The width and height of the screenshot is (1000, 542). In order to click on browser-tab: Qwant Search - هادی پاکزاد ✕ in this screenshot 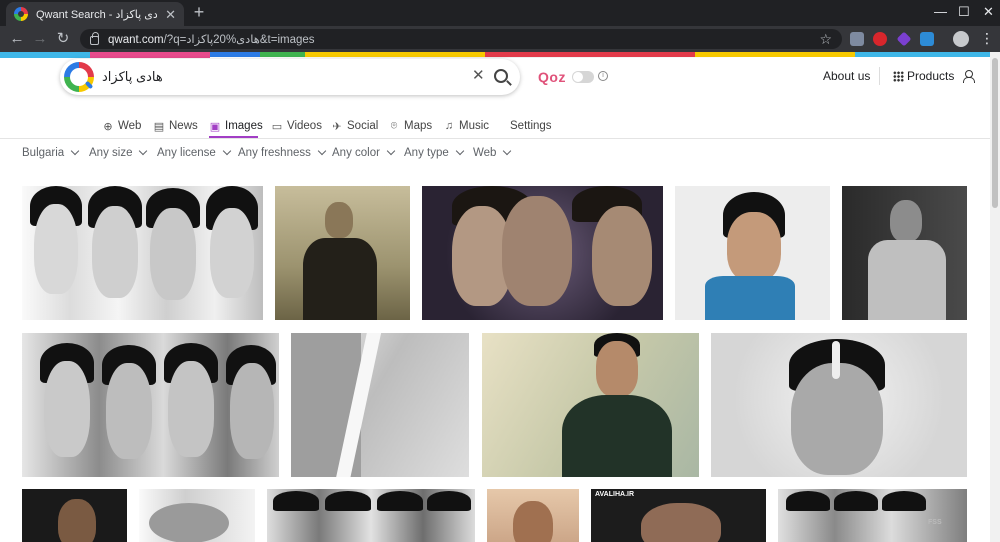, I will do `click(95, 14)`.